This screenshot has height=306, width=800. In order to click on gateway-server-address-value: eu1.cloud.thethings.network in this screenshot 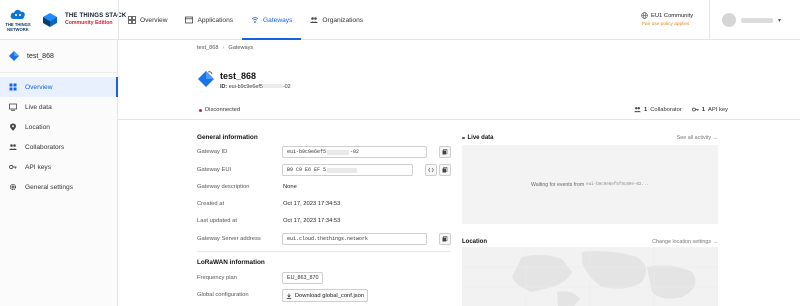, I will do `click(328, 239)`.